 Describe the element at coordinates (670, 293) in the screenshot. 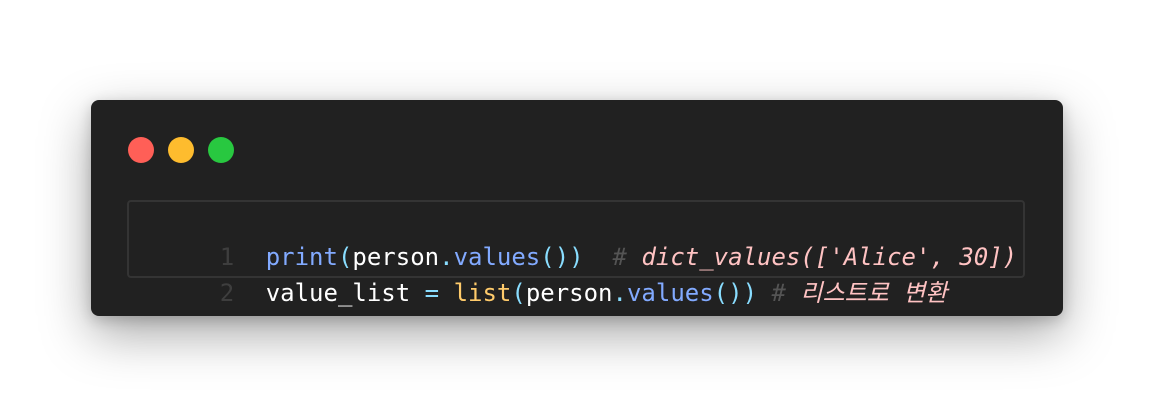

I see `code-token: values` at that location.